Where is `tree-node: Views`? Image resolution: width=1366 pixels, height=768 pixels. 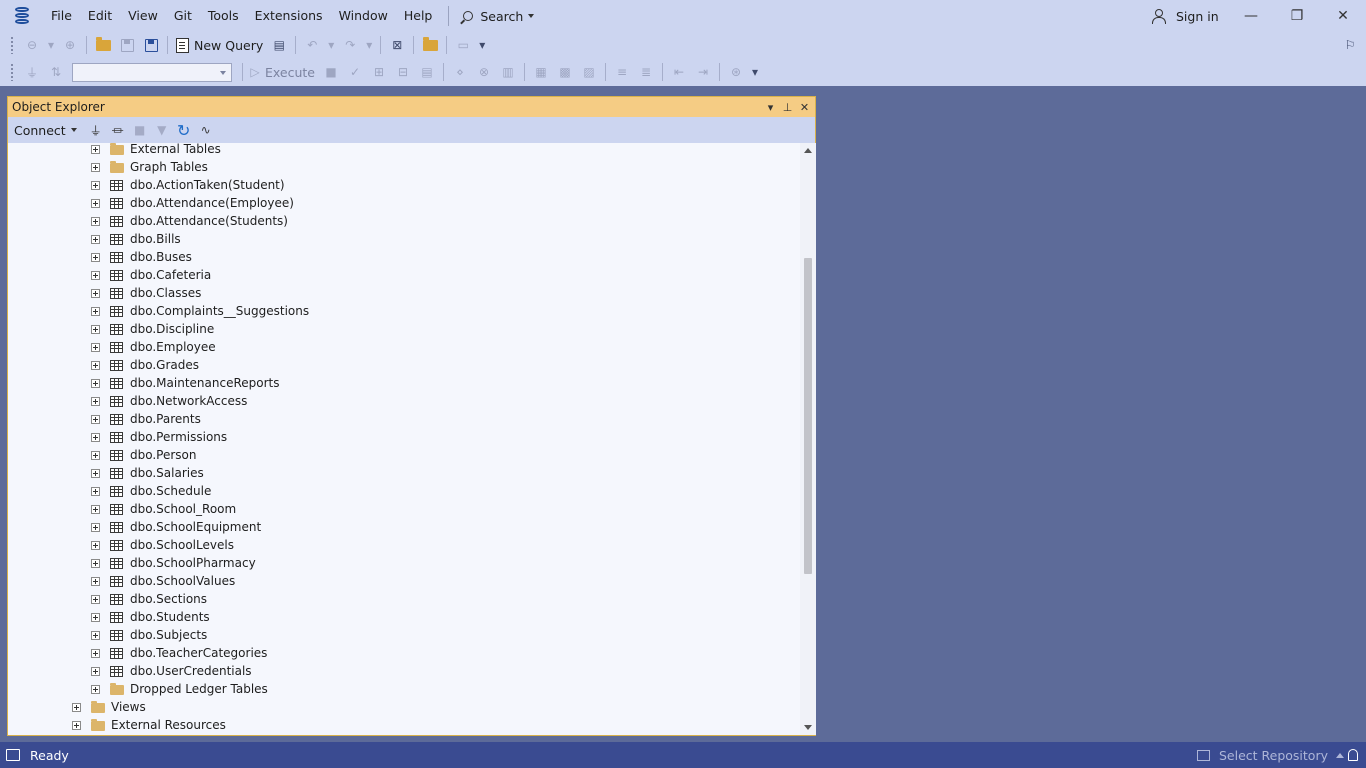
tree-node: Views is located at coordinates (109, 707).